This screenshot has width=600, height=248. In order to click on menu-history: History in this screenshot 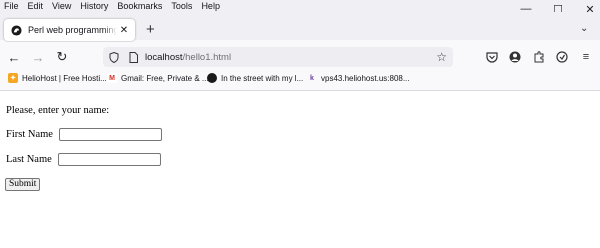, I will do `click(94, 6)`.